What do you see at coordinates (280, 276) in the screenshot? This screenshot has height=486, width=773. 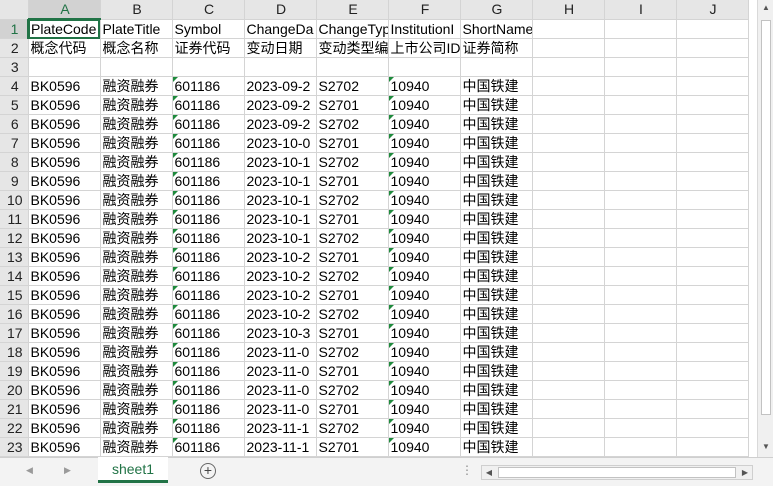 I see `cell-d14: 2023-10-2` at bounding box center [280, 276].